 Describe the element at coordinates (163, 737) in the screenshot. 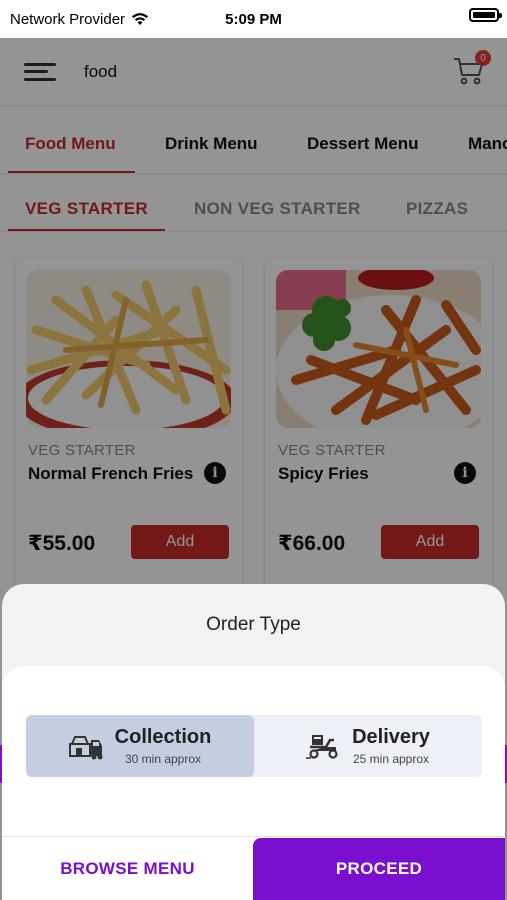

I see `collection-label: Collection` at that location.